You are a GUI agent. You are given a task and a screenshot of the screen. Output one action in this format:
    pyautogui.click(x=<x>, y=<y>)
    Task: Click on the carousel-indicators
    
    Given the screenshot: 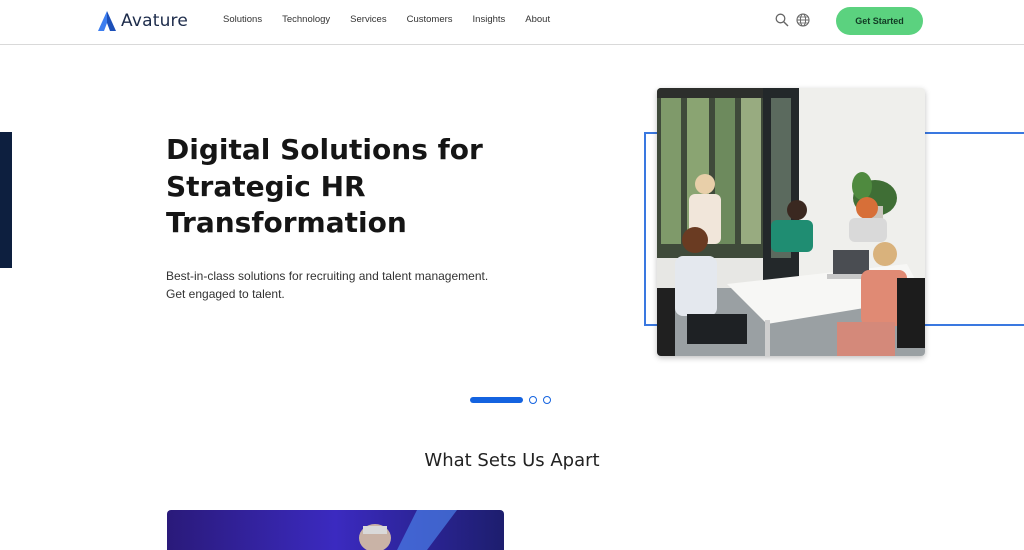 What is the action you would take?
    pyautogui.click(x=510, y=400)
    